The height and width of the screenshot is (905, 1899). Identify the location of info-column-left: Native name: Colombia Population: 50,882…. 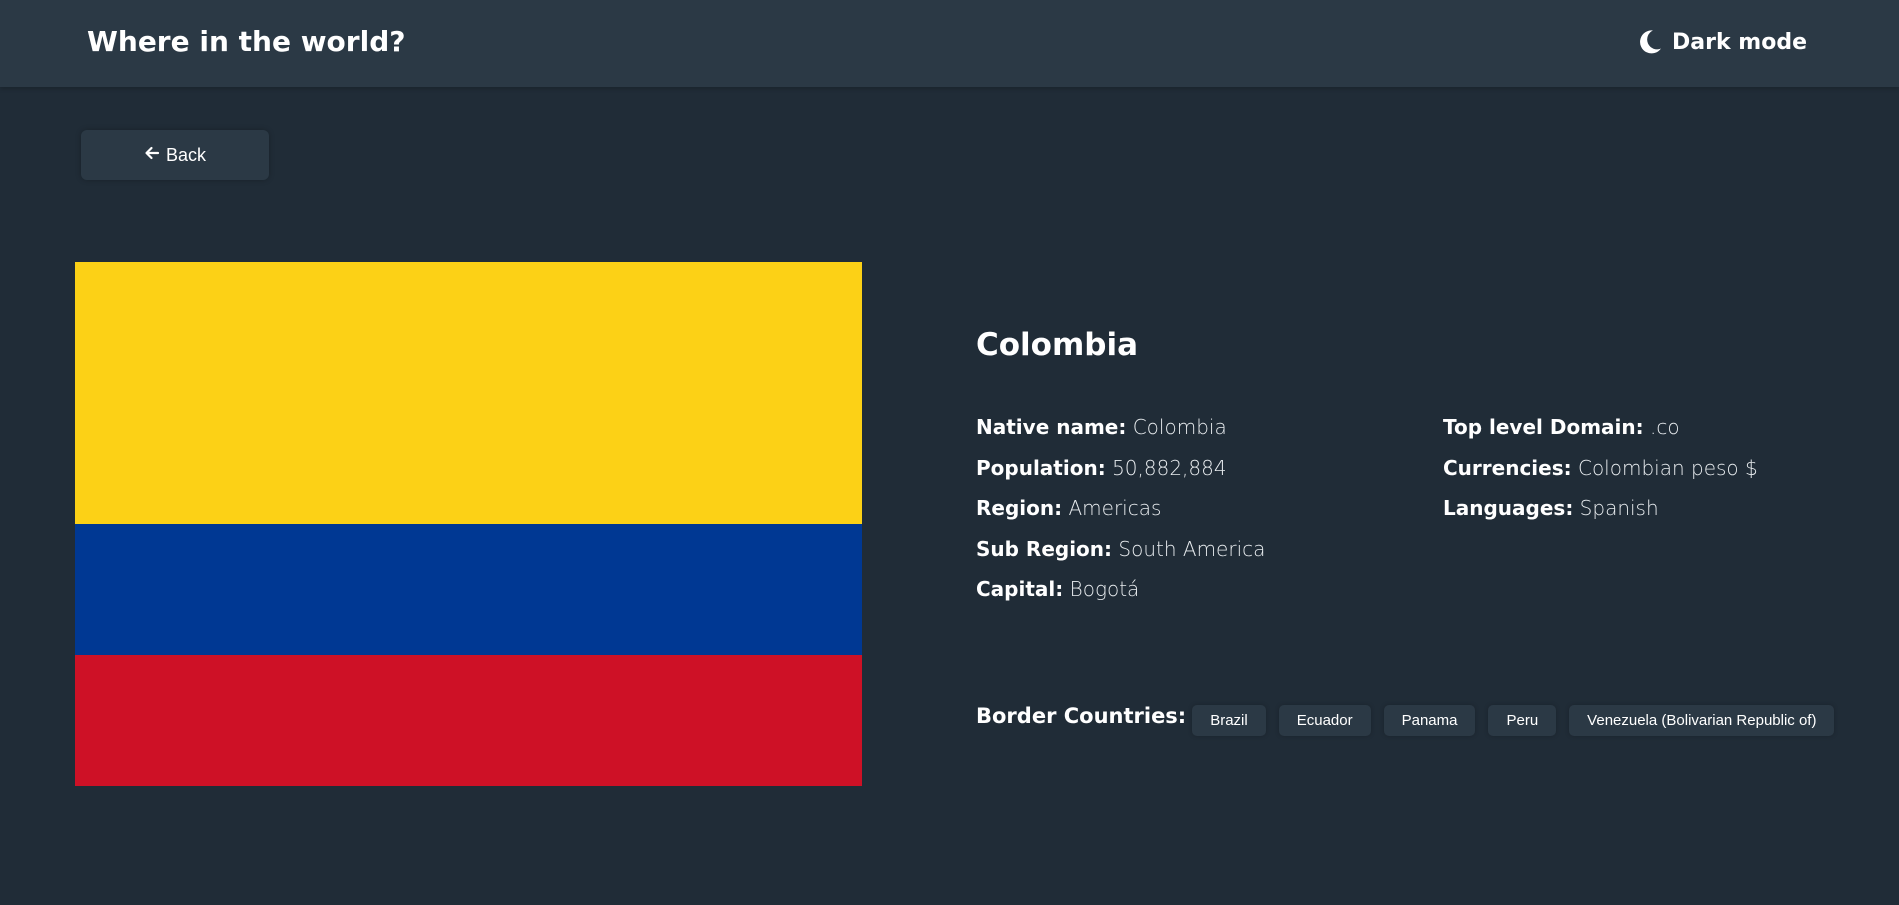
(1120, 514).